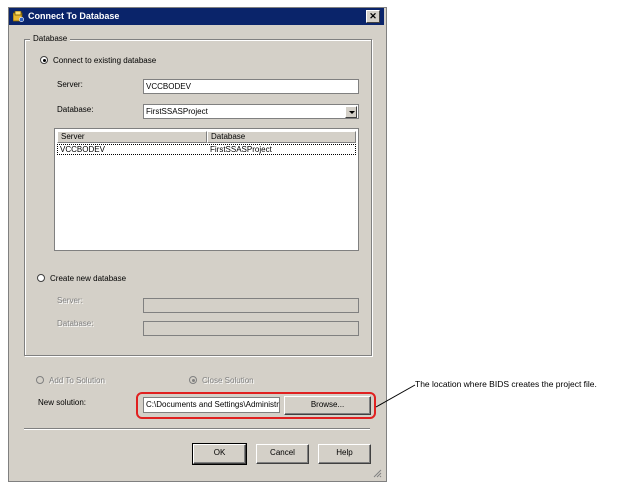 Image resolution: width=627 pixels, height=486 pixels. Describe the element at coordinates (75, 323) in the screenshot. I see `new-database-label: Database:` at that location.